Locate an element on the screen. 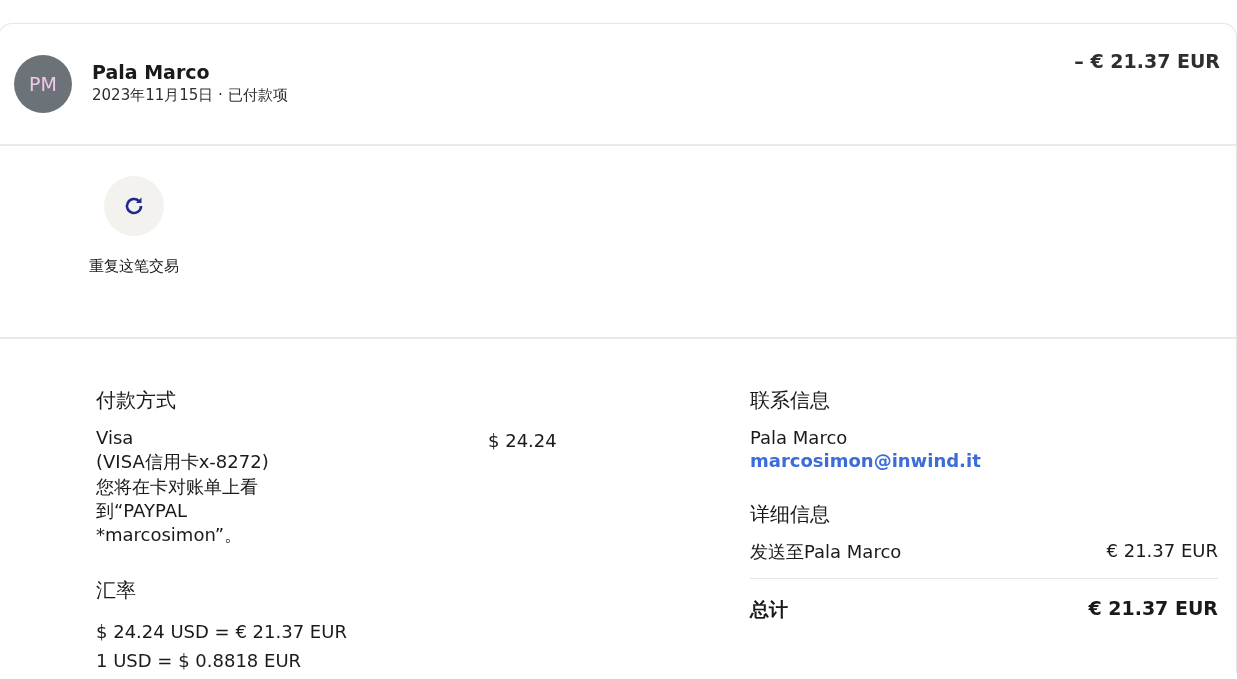  payee-name: Pala Marco is located at coordinates (151, 72).